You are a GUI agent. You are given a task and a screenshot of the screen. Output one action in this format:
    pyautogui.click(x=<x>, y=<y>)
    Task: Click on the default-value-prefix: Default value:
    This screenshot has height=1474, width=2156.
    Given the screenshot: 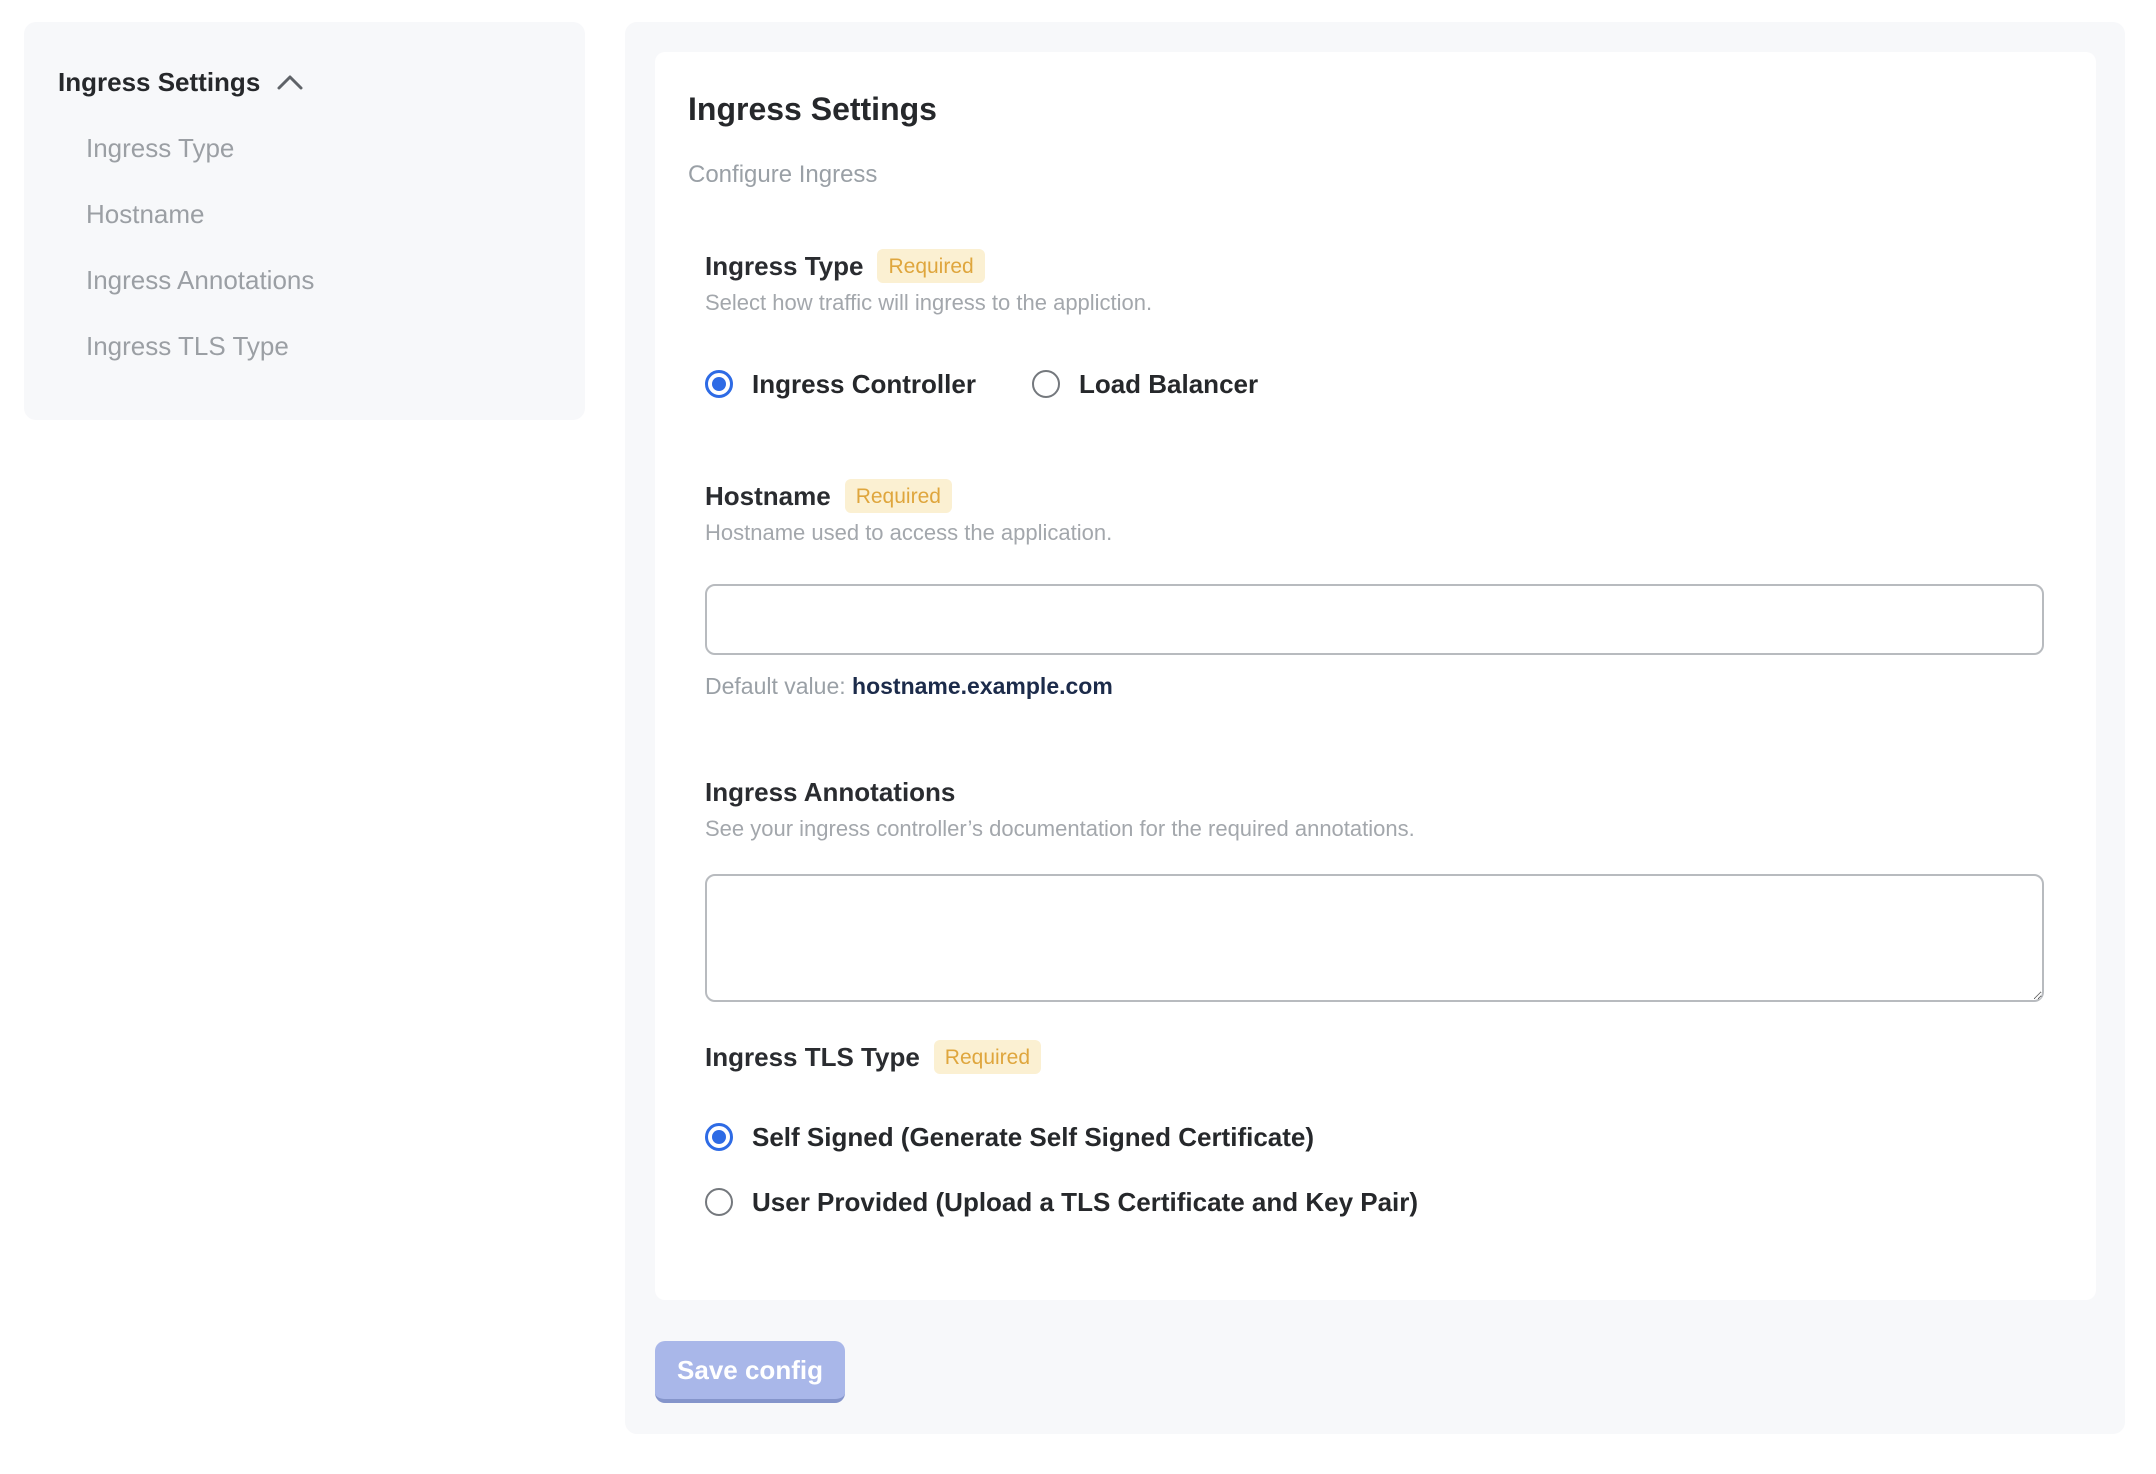 What is the action you would take?
    pyautogui.click(x=779, y=686)
    